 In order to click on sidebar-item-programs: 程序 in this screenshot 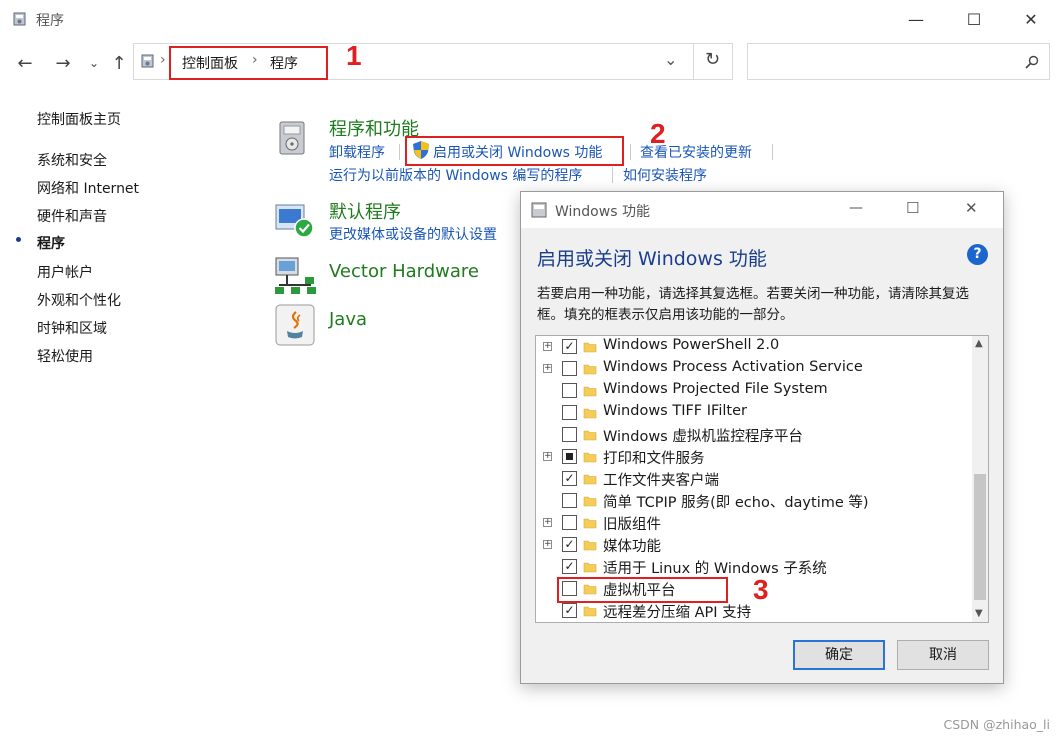, I will do `click(51, 243)`.